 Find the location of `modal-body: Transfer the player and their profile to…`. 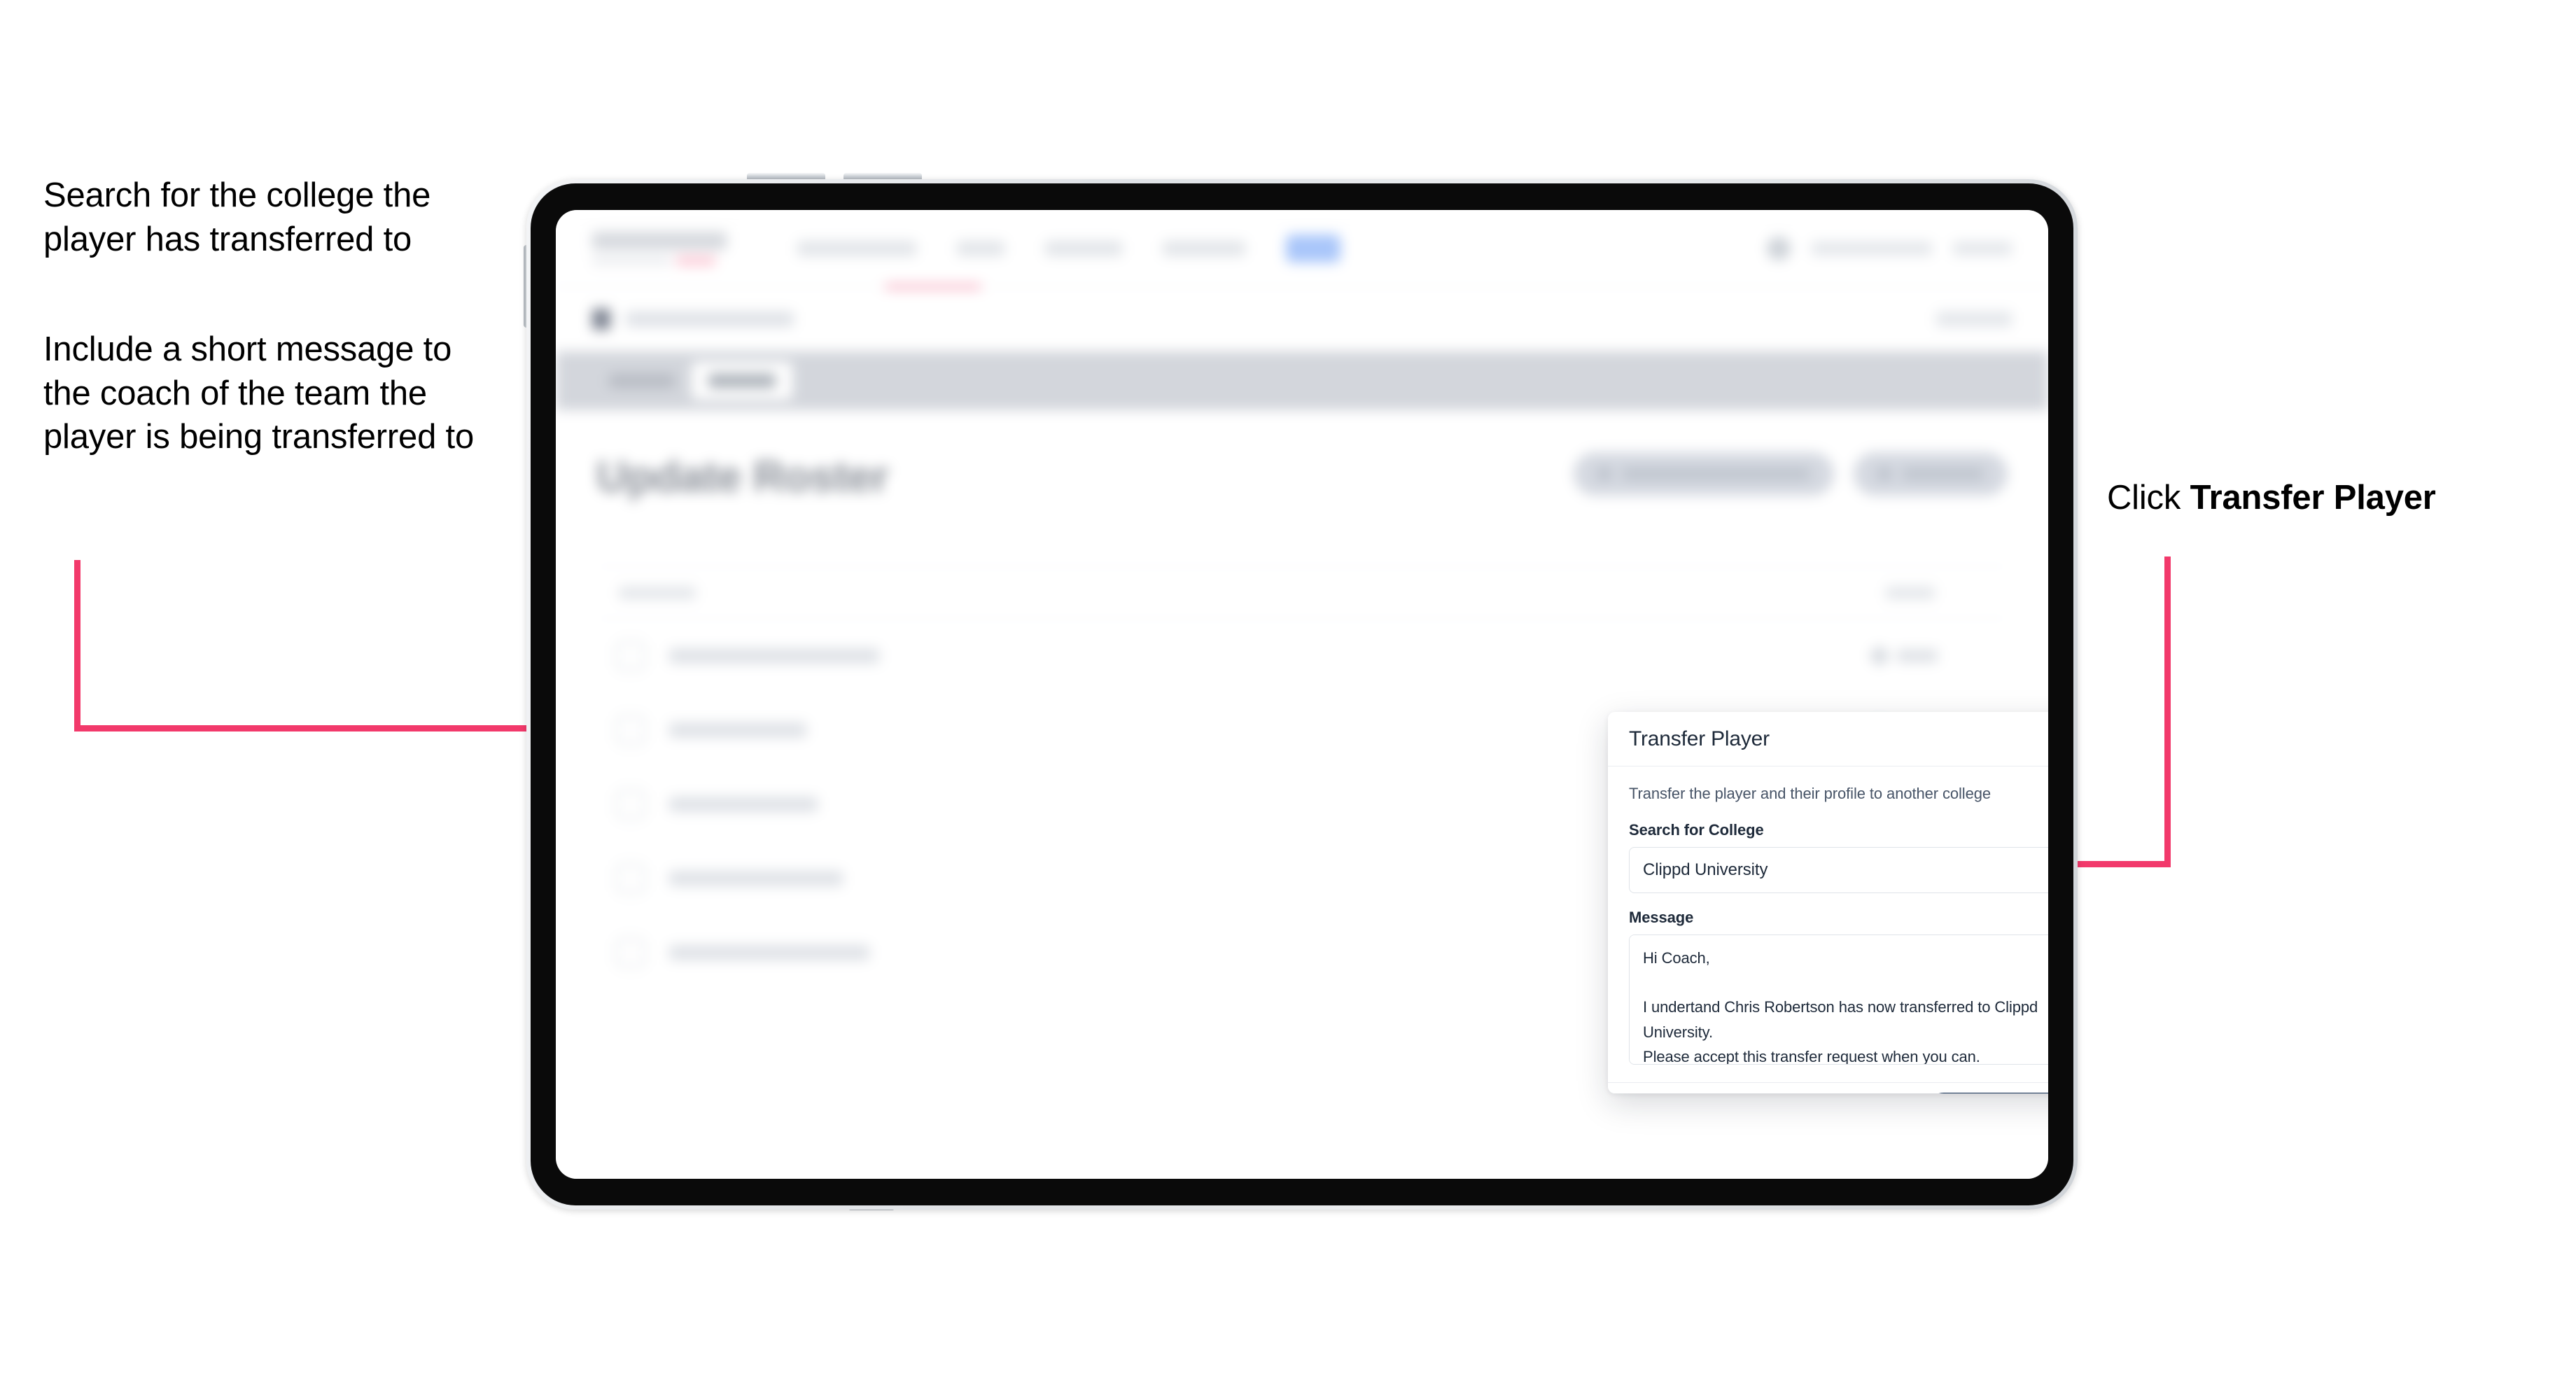

modal-body: Transfer the player and their profile to… is located at coordinates (1828, 924).